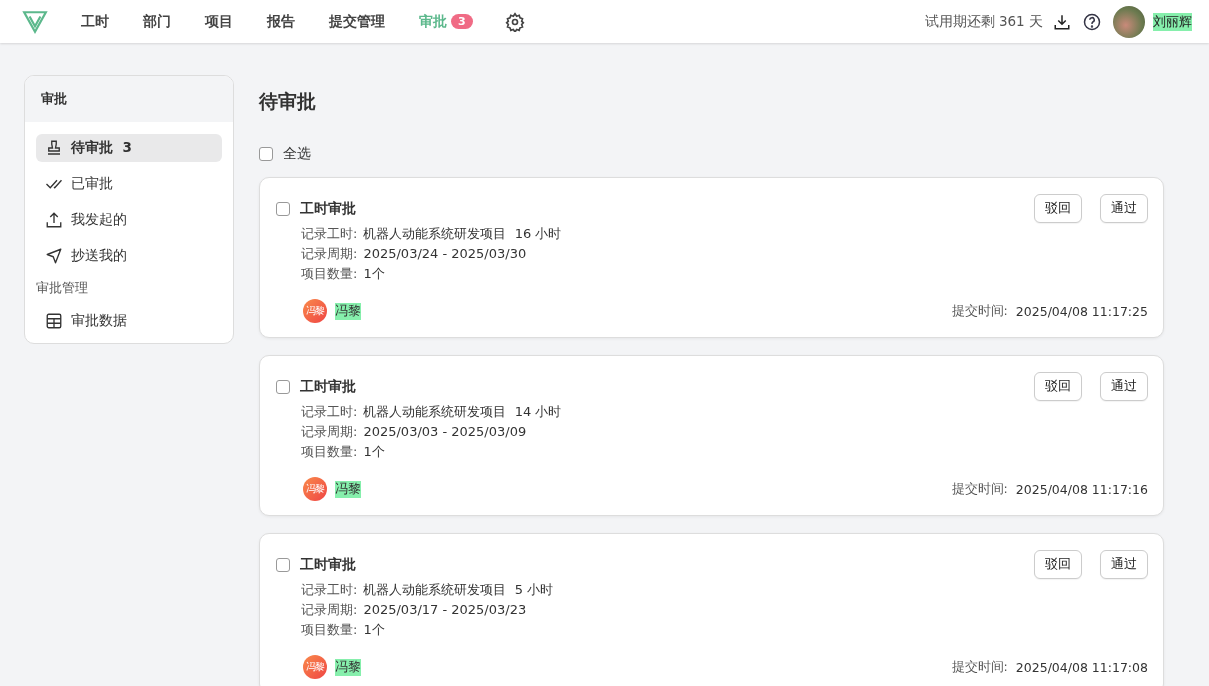  I want to click on sidebar-item: 已审批, so click(129, 184).